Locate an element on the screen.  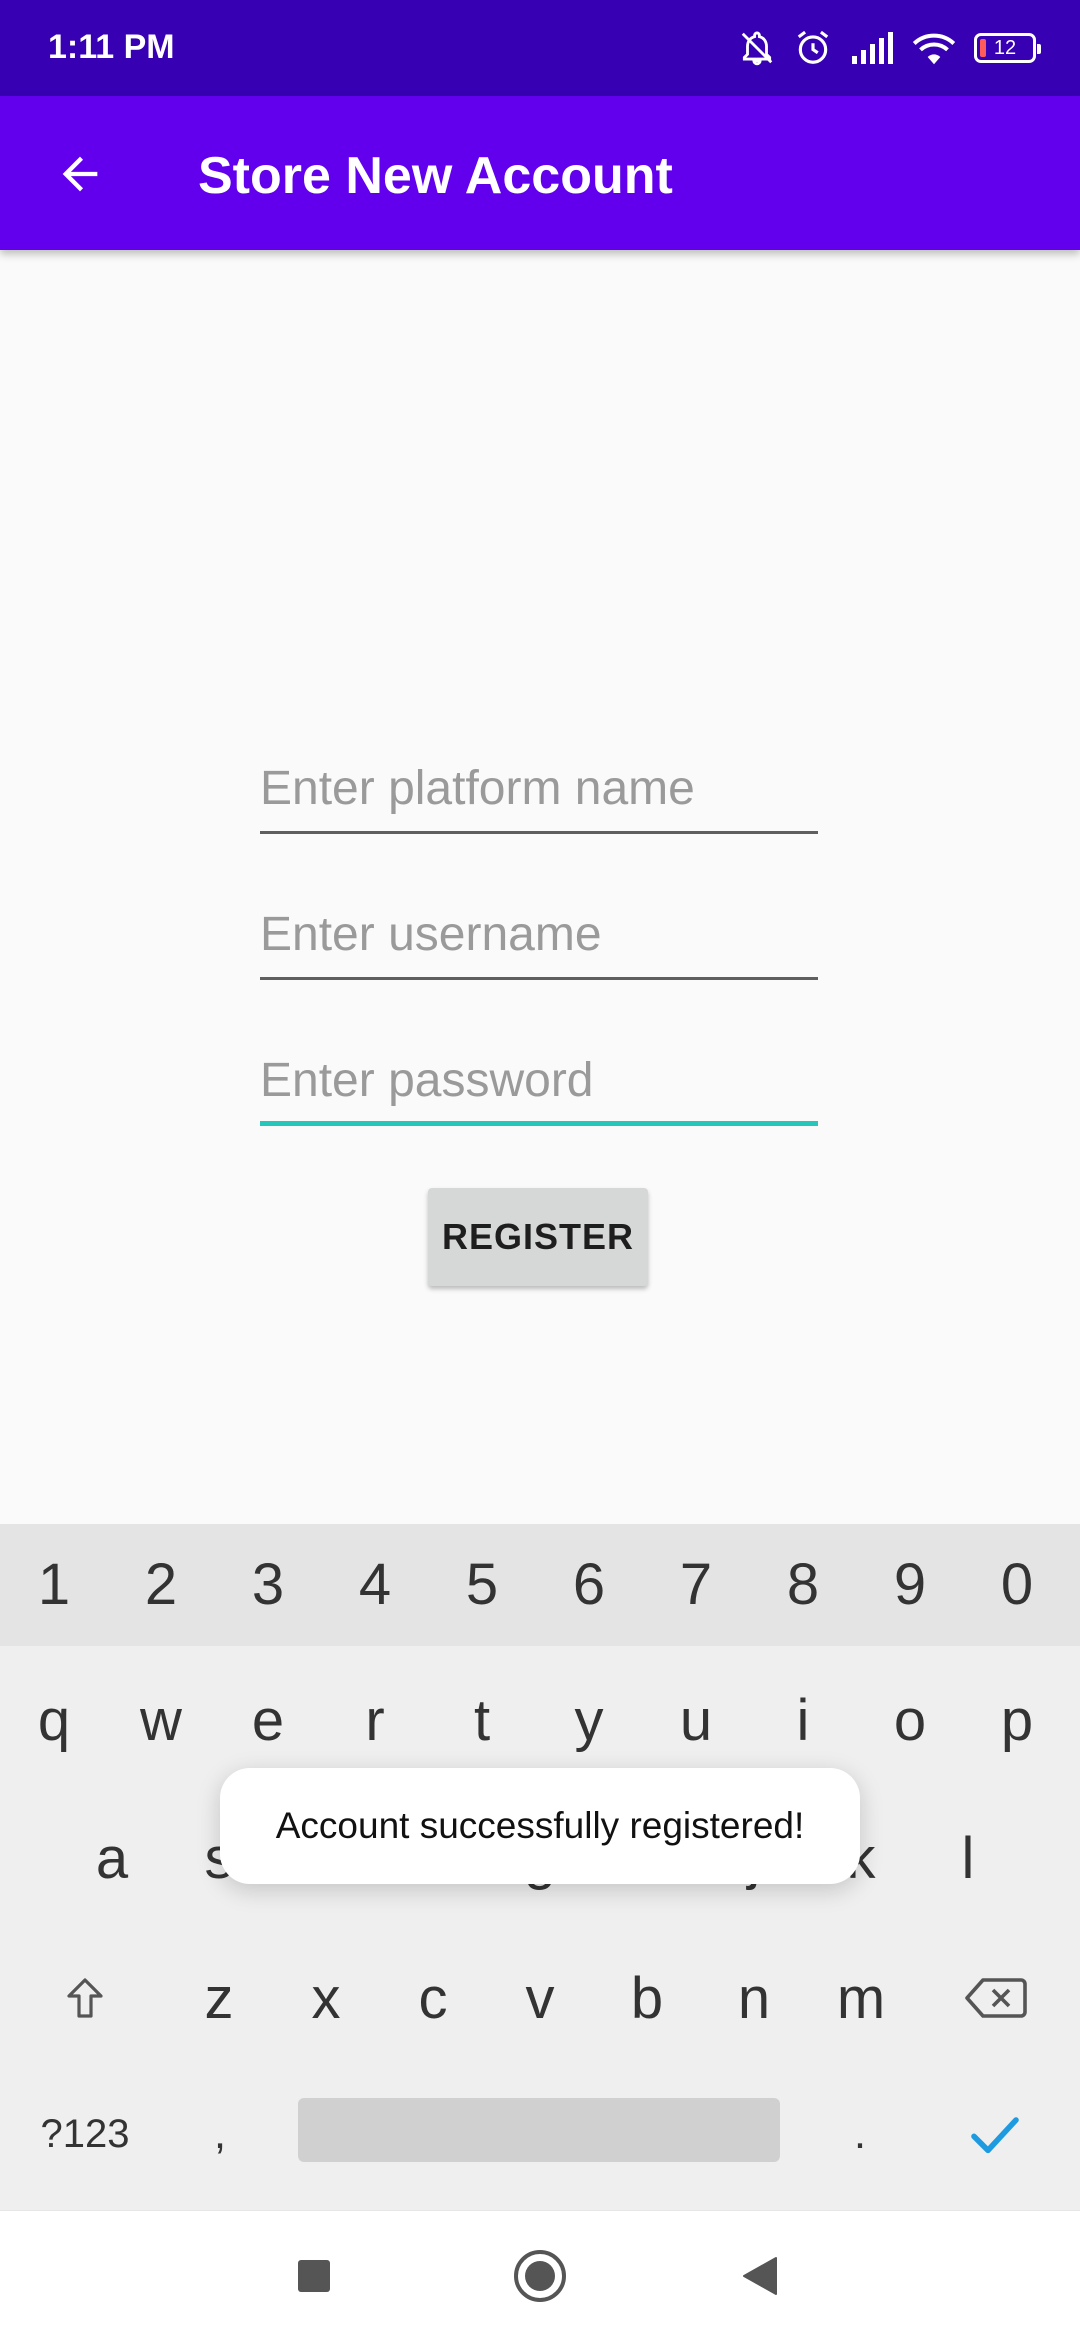
recents-button is located at coordinates (314, 2276).